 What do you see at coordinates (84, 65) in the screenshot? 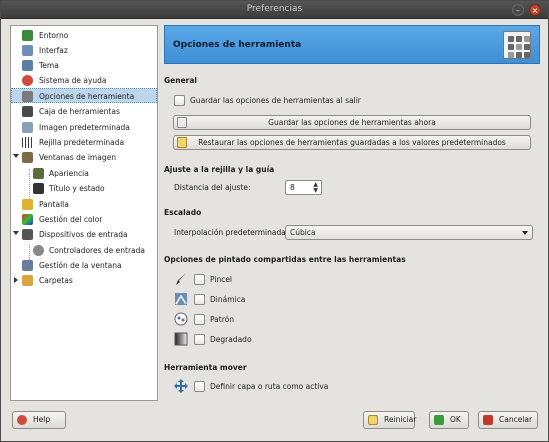
I see `sidebar-item-tema: Tema` at bounding box center [84, 65].